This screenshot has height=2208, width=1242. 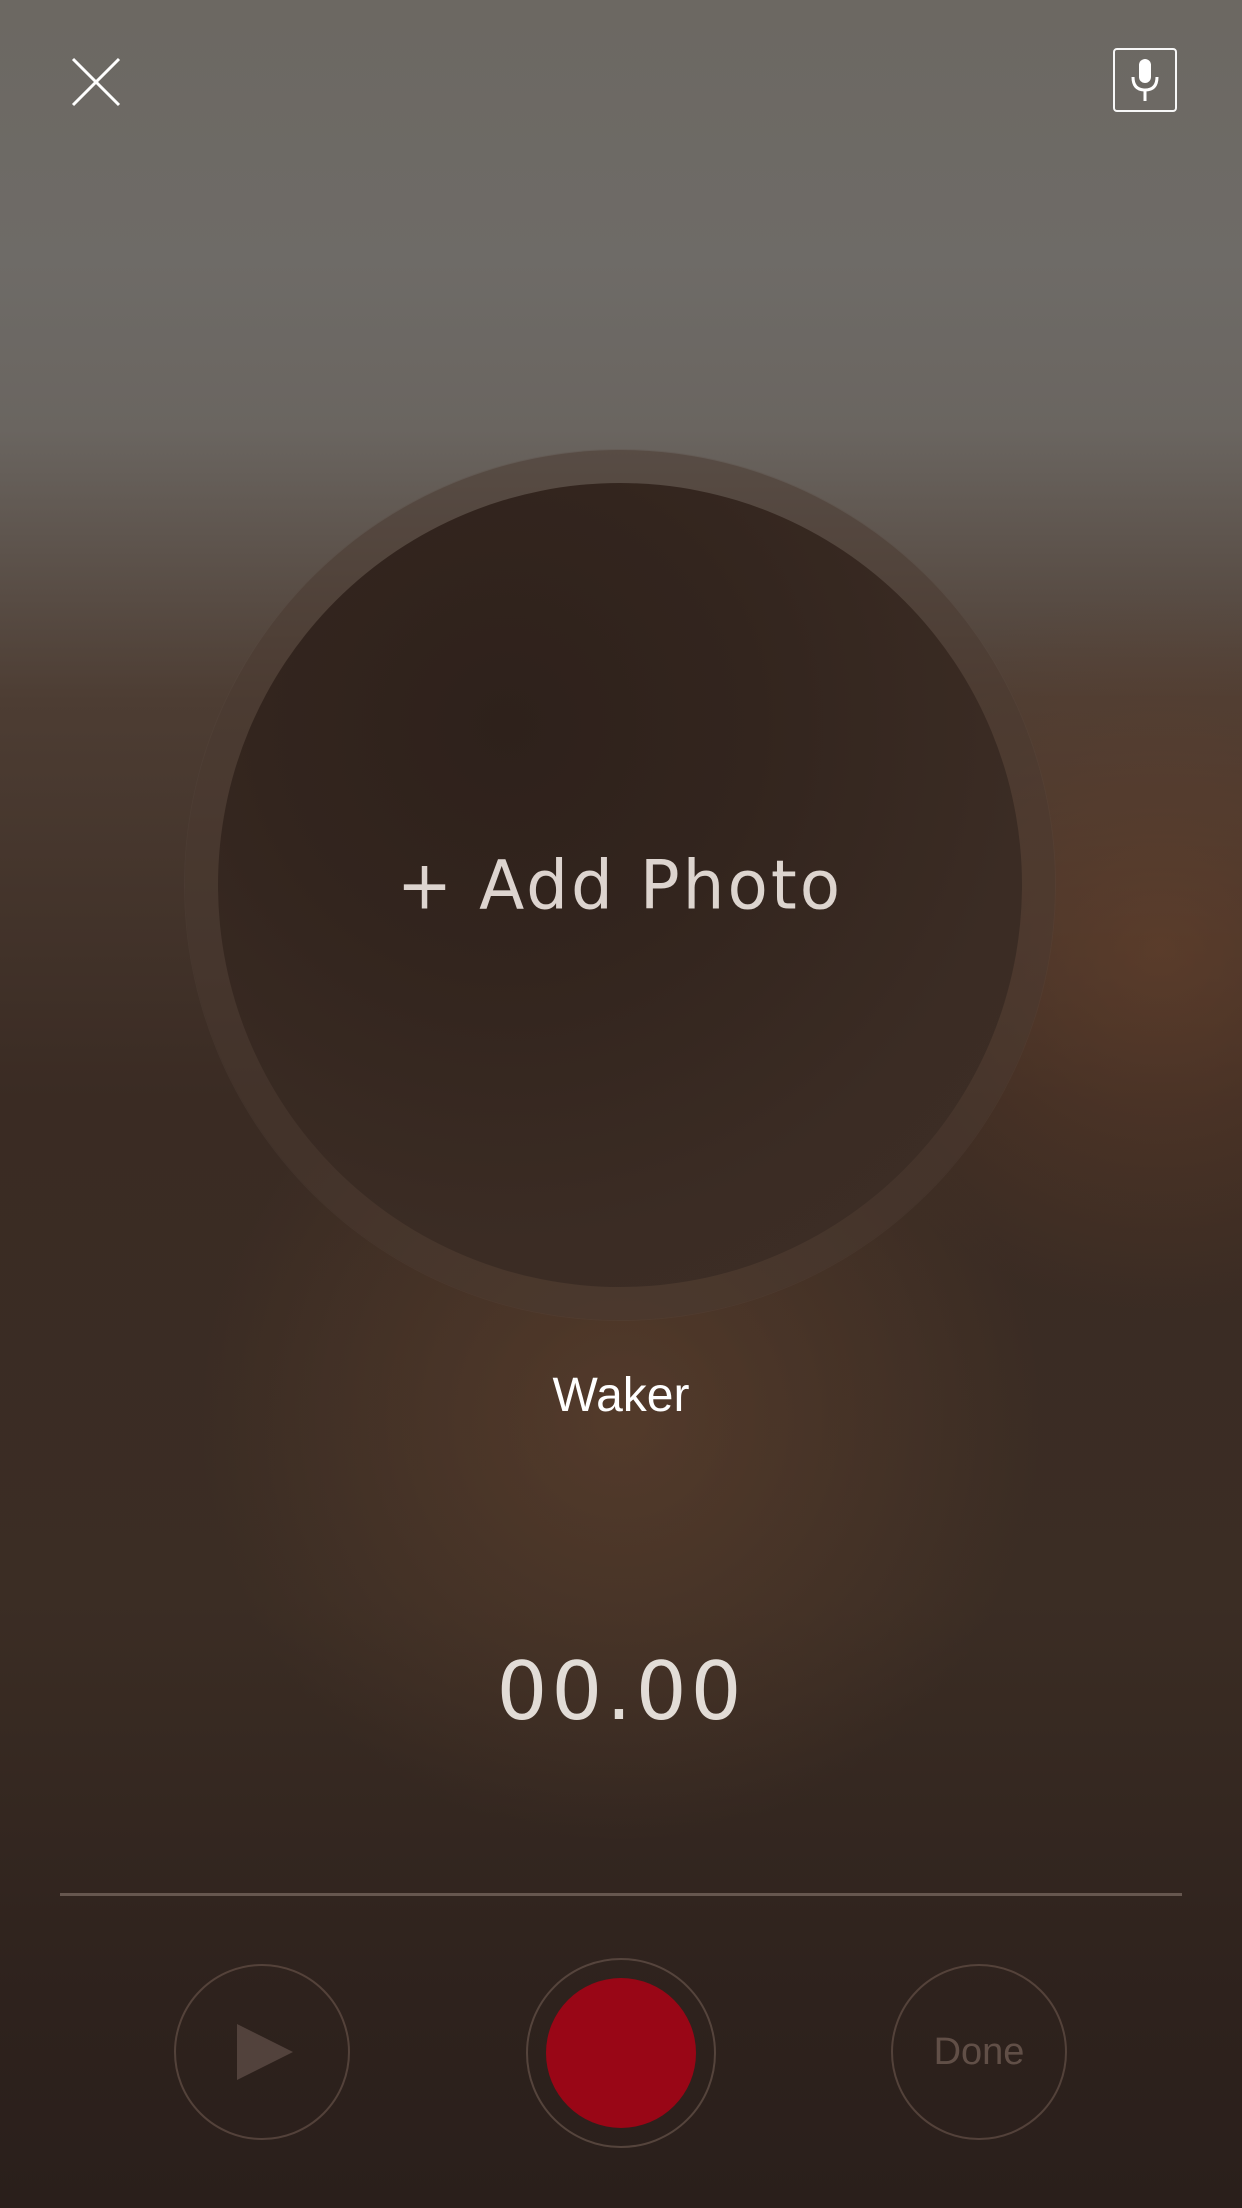 I want to click on done-label: Done, so click(x=979, y=2051).